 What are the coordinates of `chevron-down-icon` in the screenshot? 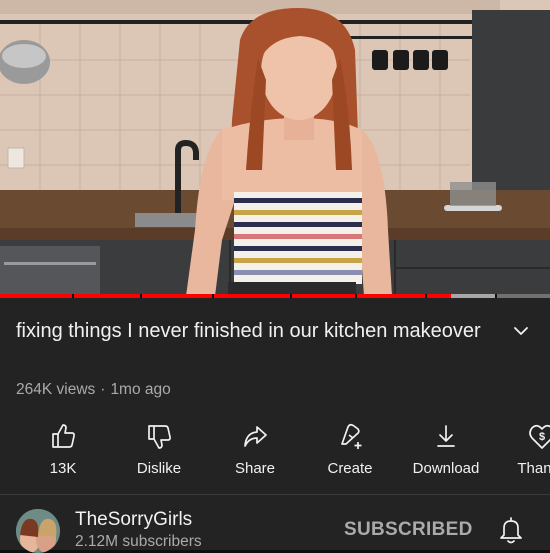 It's located at (521, 331).